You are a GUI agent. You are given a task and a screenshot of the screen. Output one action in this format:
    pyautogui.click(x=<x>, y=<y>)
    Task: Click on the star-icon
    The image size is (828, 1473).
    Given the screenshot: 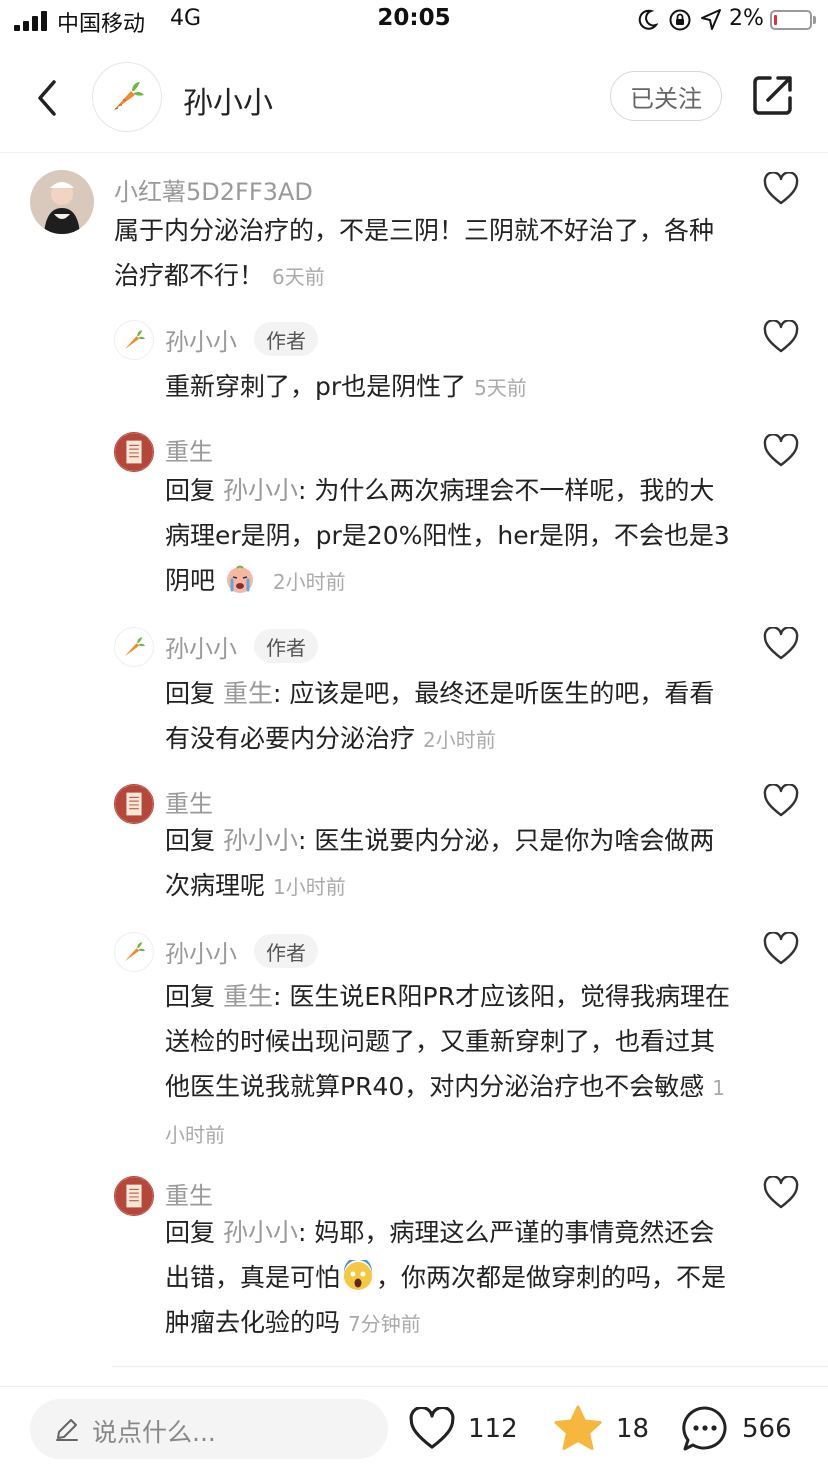 What is the action you would take?
    pyautogui.click(x=578, y=1427)
    